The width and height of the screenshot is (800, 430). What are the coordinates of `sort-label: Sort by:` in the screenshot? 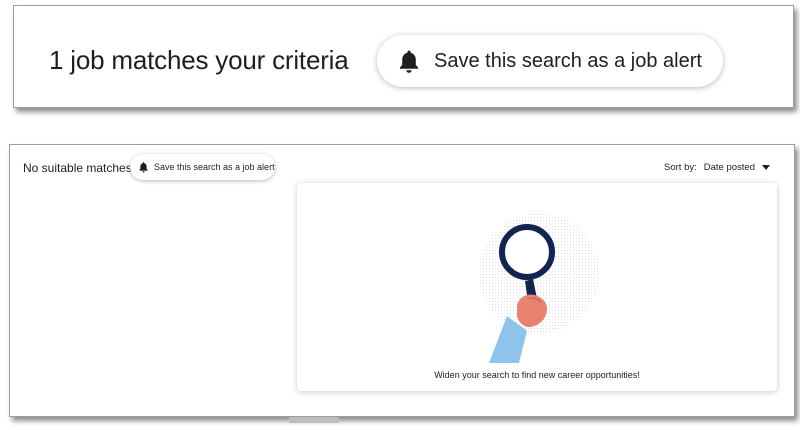 It's located at (680, 167).